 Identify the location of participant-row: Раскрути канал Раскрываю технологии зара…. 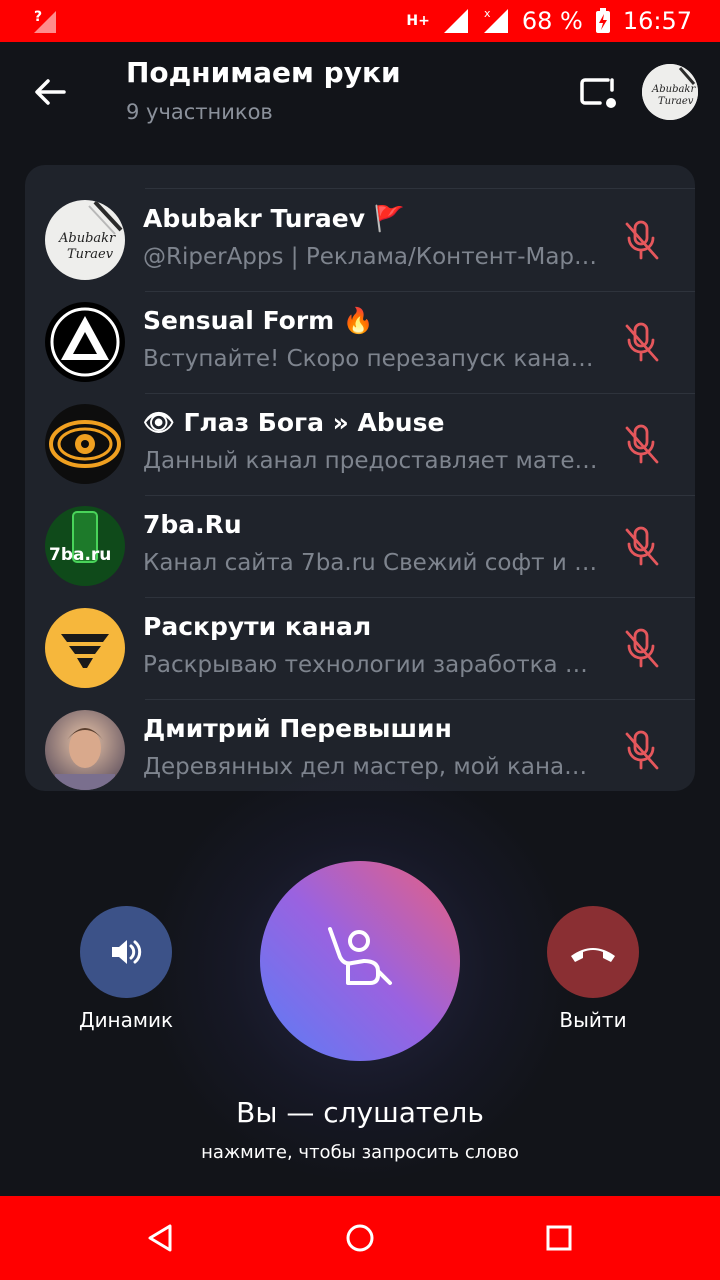
(360, 649).